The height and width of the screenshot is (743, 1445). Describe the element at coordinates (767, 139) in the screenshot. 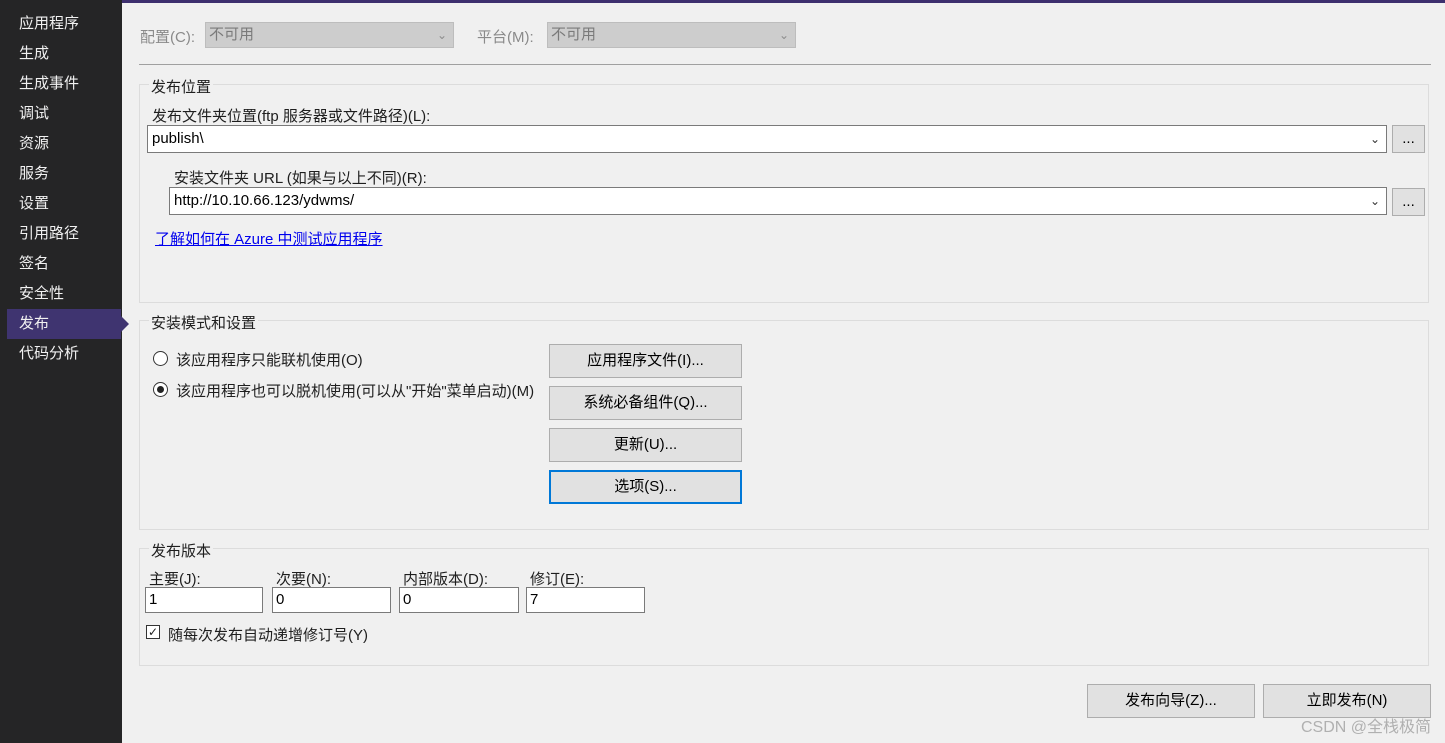

I see `publish-folder-combo: publish\ ⌄` at that location.